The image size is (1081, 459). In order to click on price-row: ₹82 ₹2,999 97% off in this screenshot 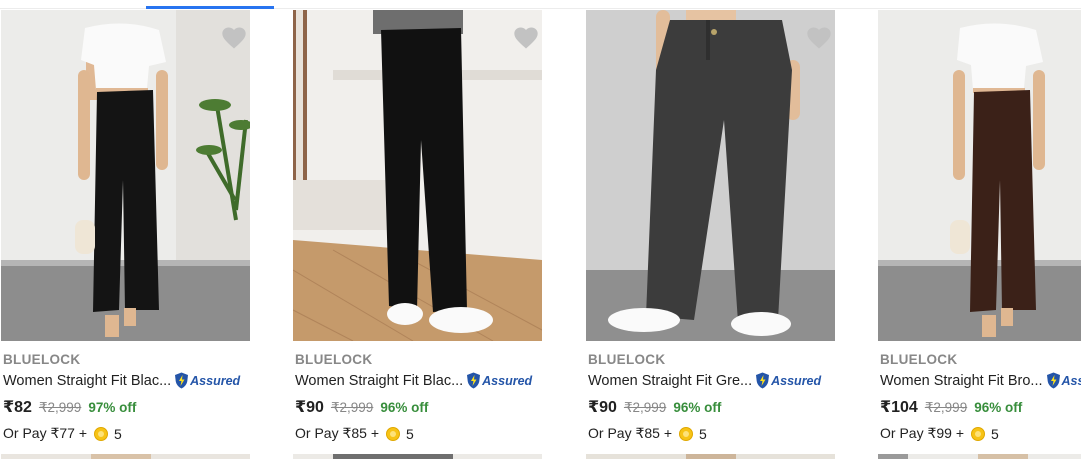, I will do `click(69, 407)`.